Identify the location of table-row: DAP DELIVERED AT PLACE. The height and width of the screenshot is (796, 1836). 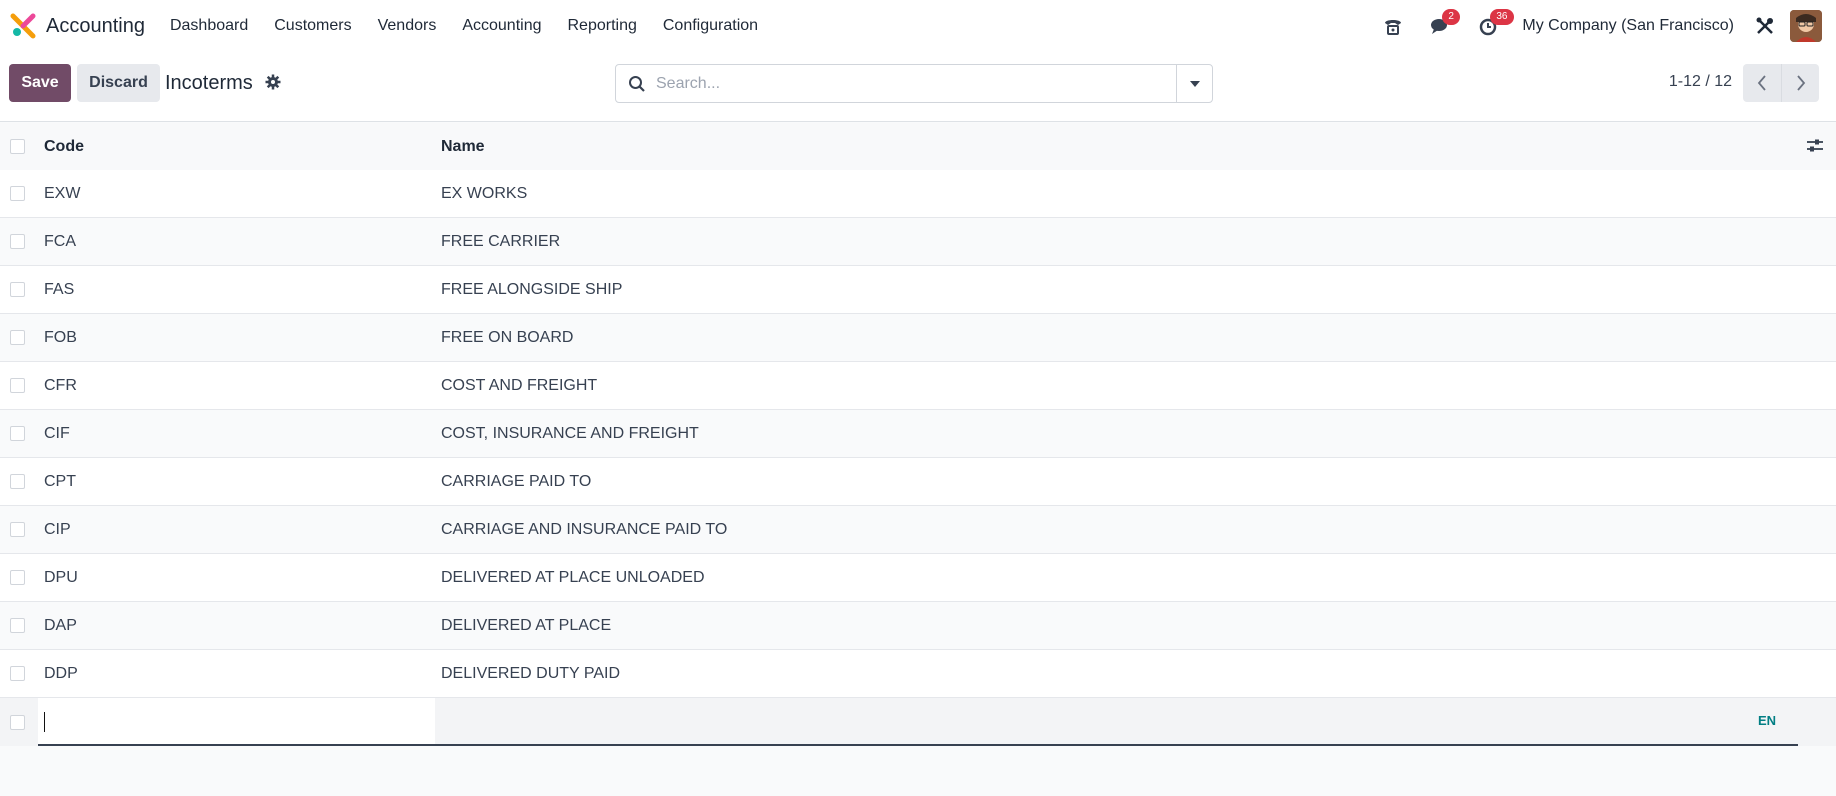
(918, 626).